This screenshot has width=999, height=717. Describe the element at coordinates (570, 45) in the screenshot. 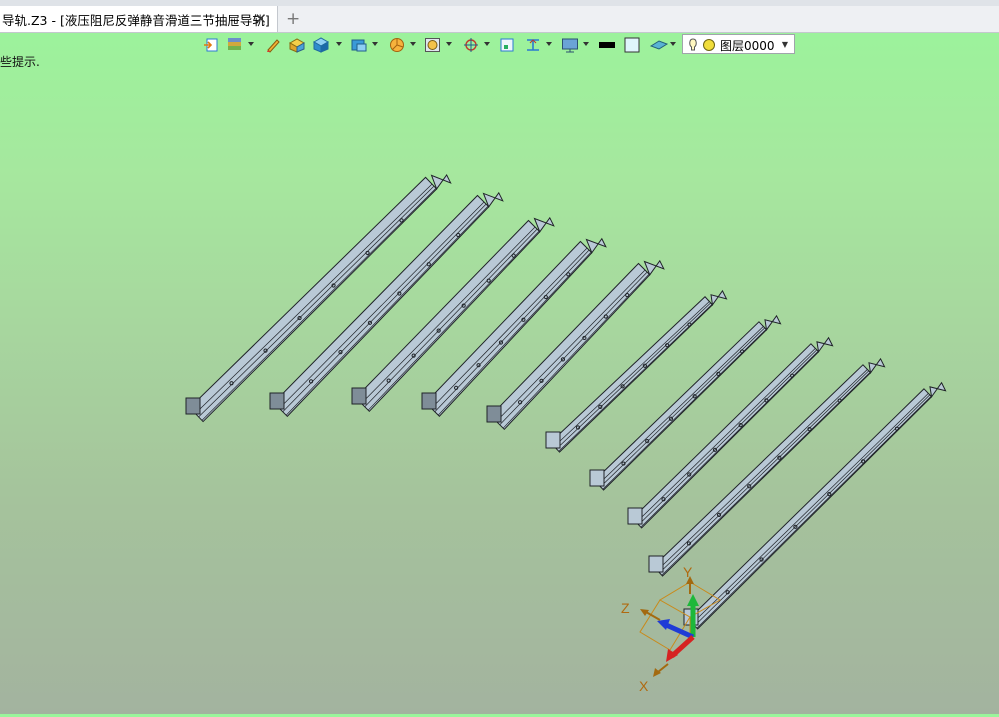

I see `display-icon` at that location.